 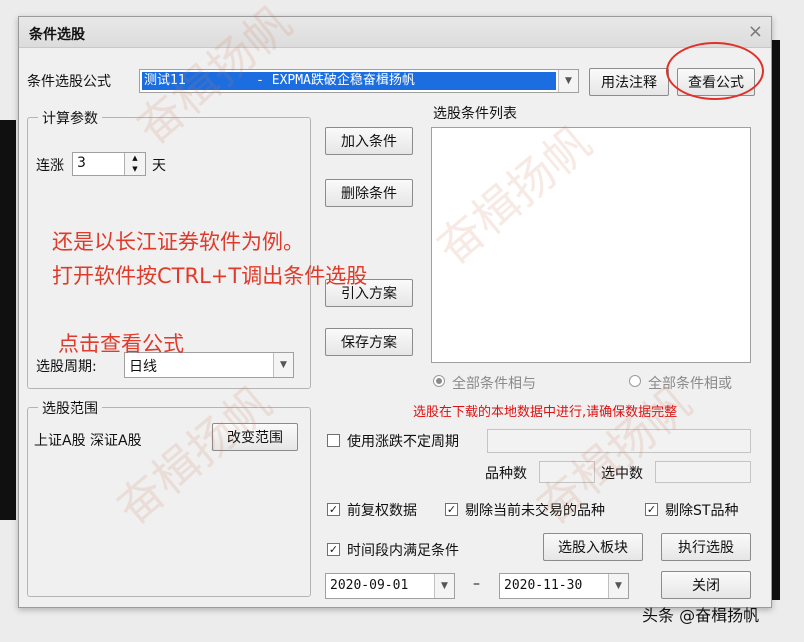 What do you see at coordinates (494, 384) in the screenshot?
I see `radio-all-and-label: 全部条件相与` at bounding box center [494, 384].